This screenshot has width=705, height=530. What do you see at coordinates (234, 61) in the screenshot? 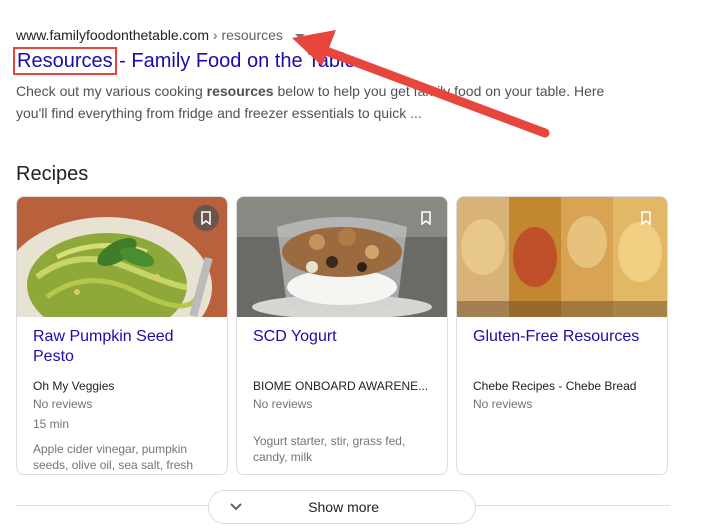
I see `title-rest: - Family Food on the Table` at bounding box center [234, 61].